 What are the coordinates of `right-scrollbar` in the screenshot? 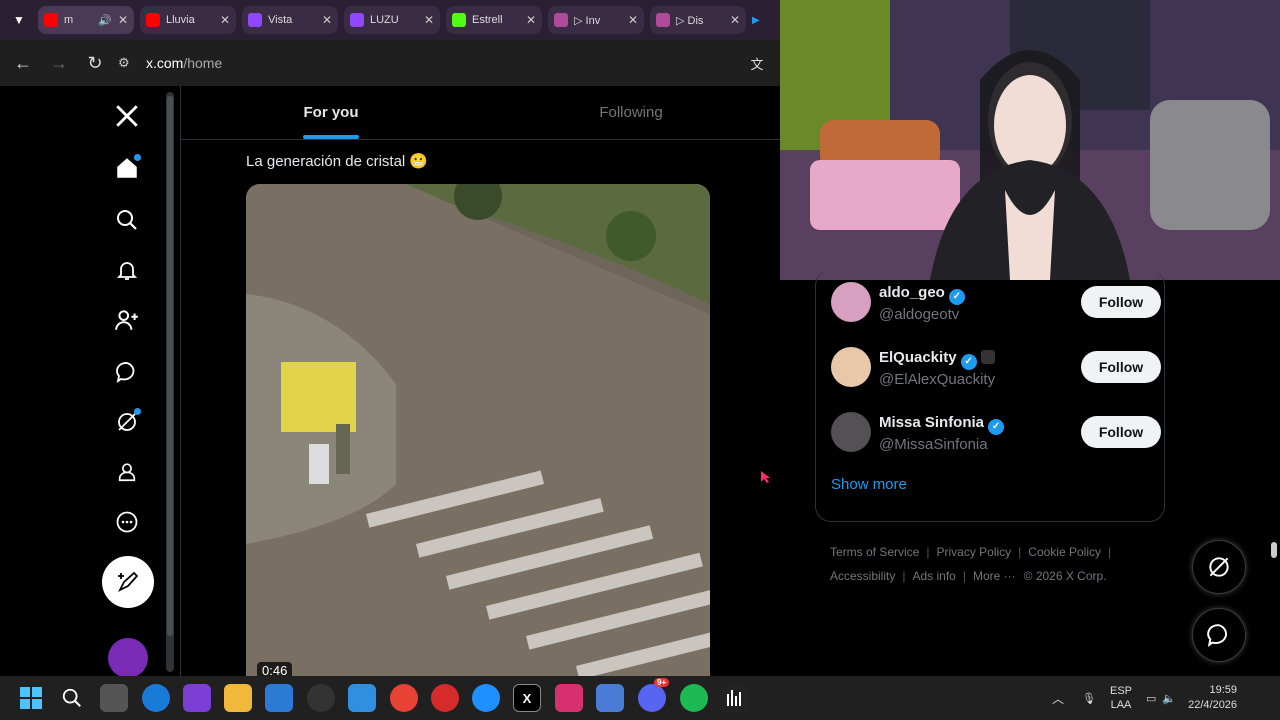 It's located at (1274, 485).